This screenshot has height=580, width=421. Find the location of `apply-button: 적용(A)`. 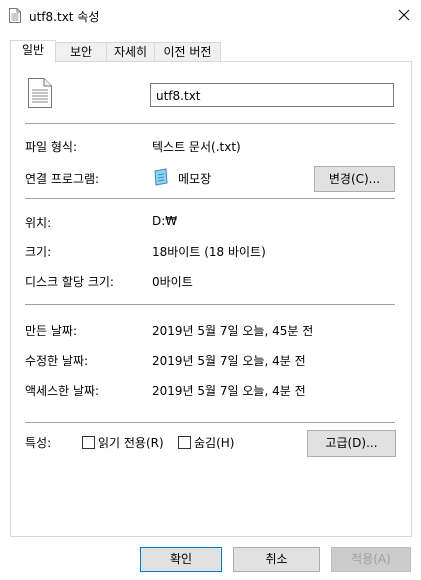

apply-button: 적용(A) is located at coordinates (371, 559).